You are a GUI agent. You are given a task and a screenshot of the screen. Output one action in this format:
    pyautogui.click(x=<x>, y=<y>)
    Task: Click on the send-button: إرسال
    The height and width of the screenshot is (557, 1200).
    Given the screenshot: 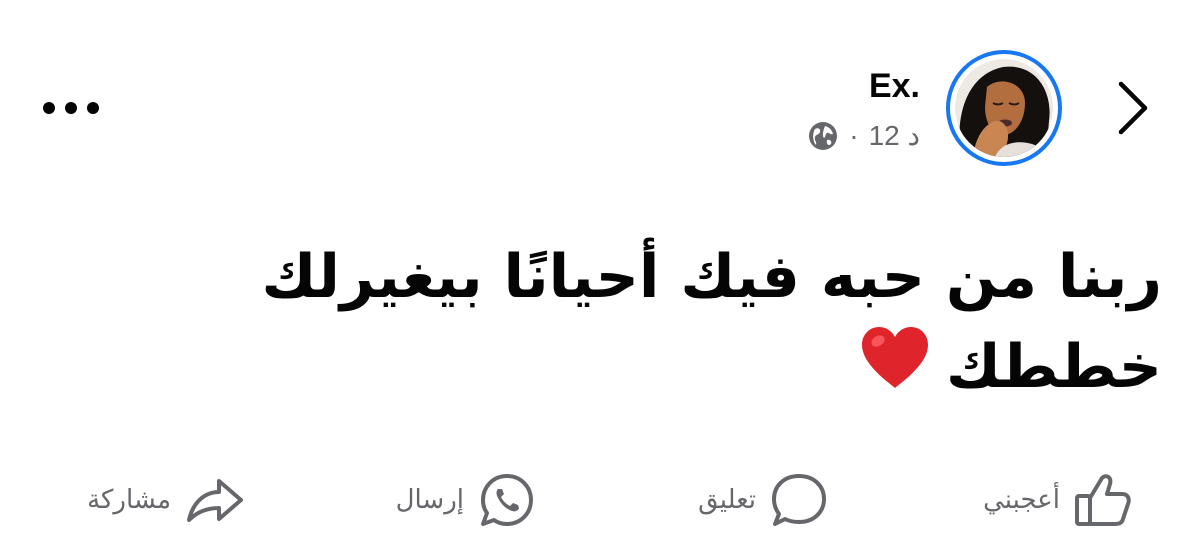 What is the action you would take?
    pyautogui.click(x=466, y=500)
    